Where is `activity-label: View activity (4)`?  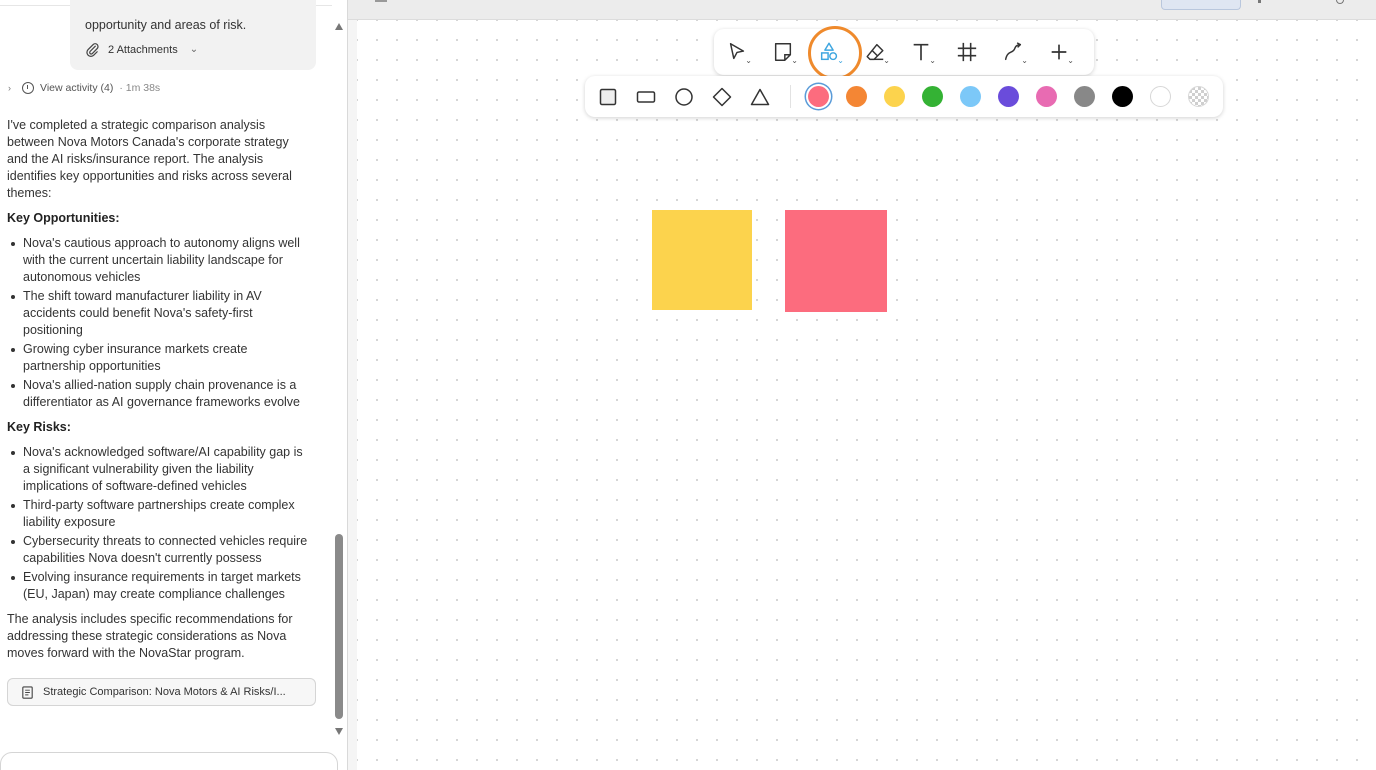 activity-label: View activity (4) is located at coordinates (77, 88).